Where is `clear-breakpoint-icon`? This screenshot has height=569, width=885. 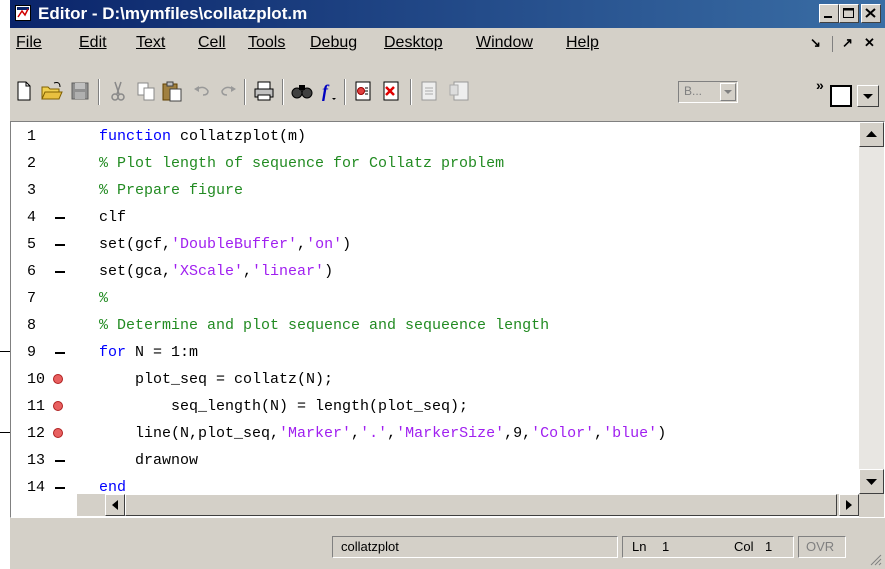
clear-breakpoint-icon is located at coordinates (392, 91).